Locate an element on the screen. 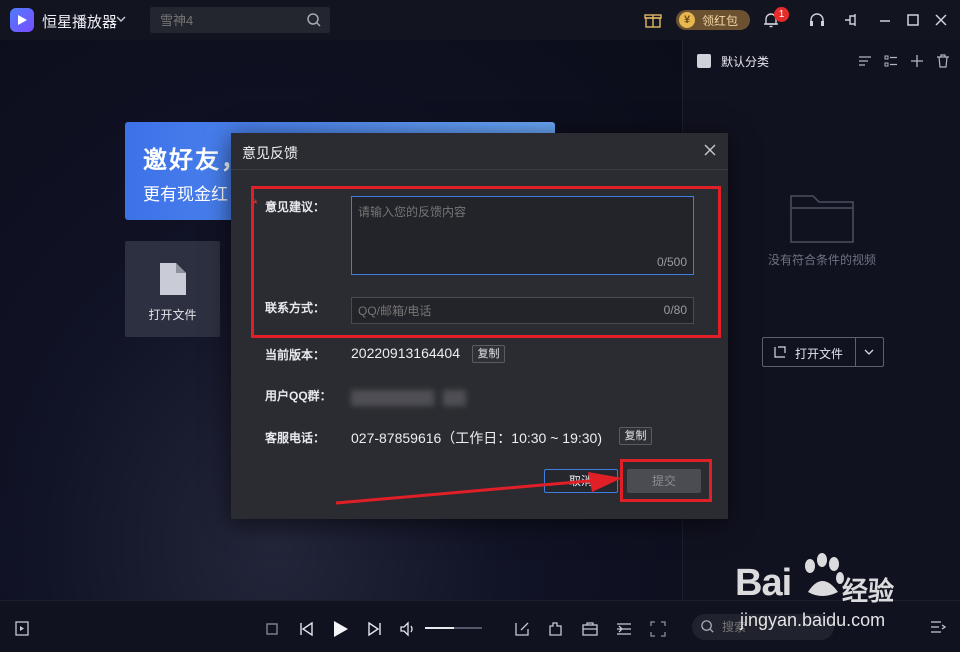 This screenshot has height=652, width=960. sort-icon is located at coordinates (865, 61).